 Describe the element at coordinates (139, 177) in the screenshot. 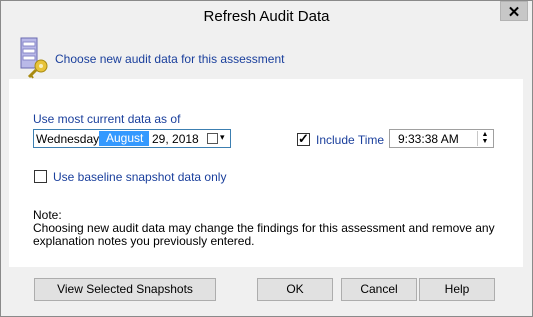

I see `baseline-snapshot-label: Use baseline snapshot data only` at that location.